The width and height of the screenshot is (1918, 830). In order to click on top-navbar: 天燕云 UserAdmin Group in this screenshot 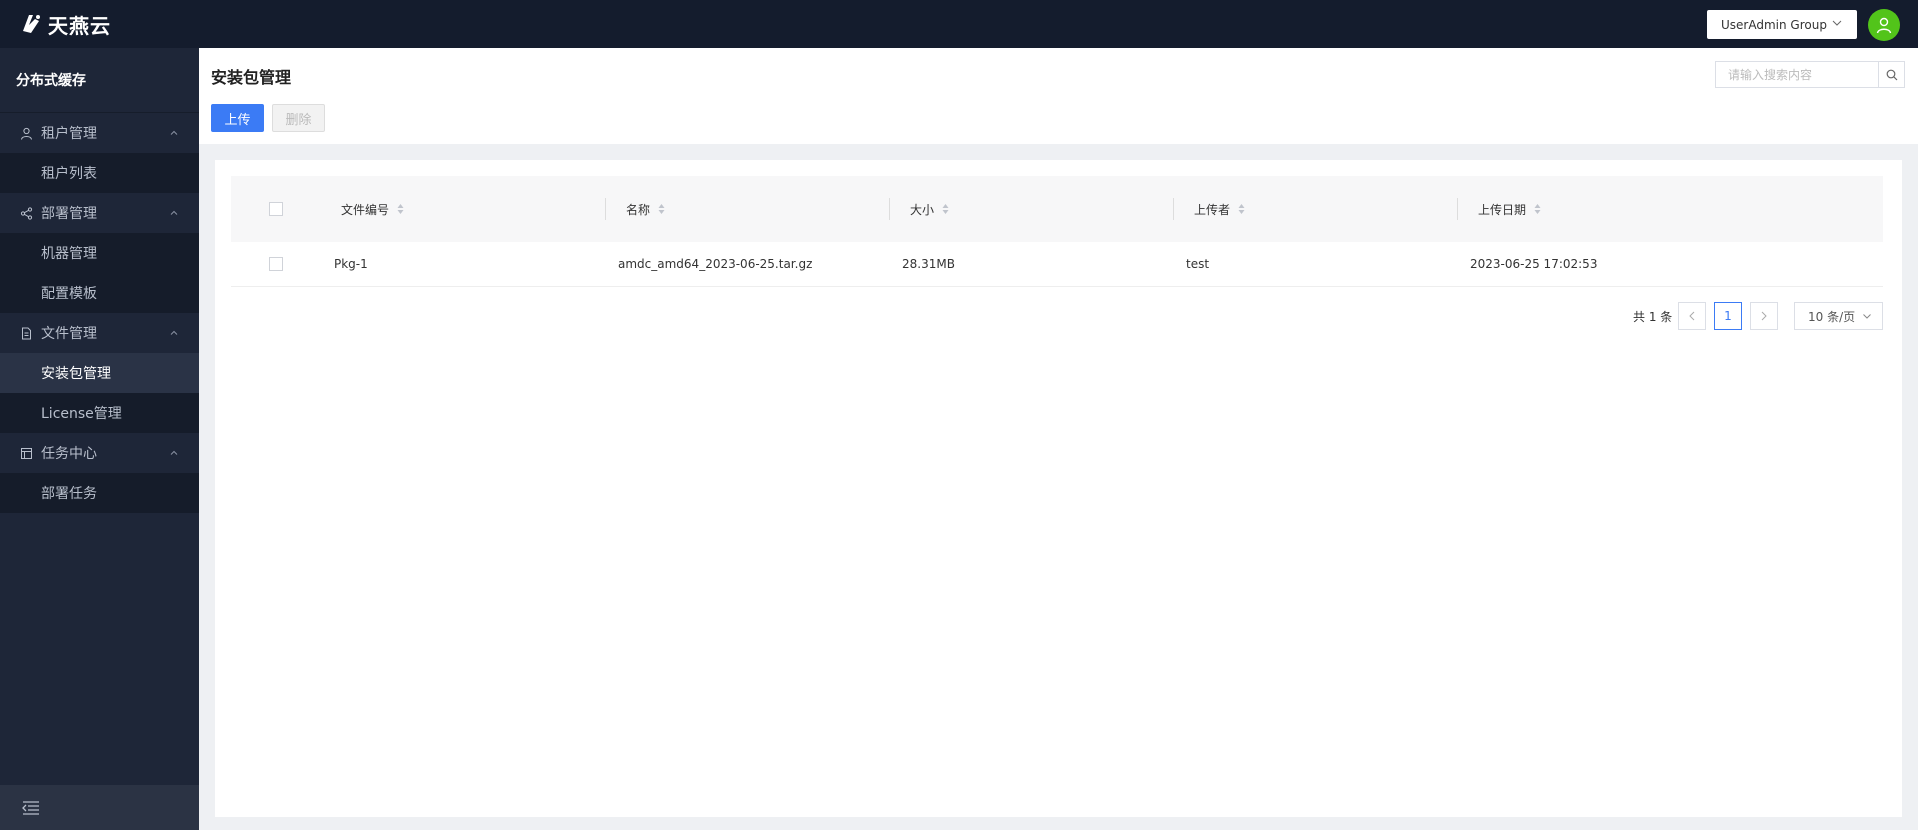, I will do `click(959, 24)`.